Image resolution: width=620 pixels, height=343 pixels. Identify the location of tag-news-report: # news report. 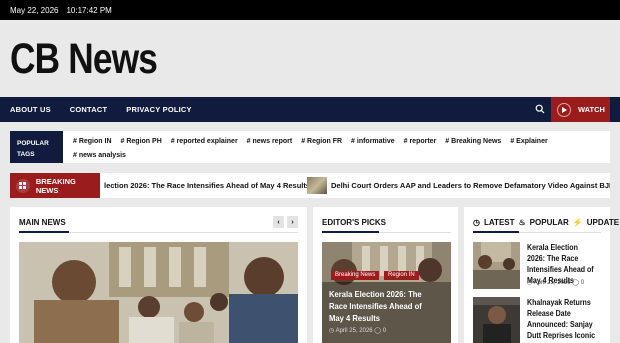
(270, 141).